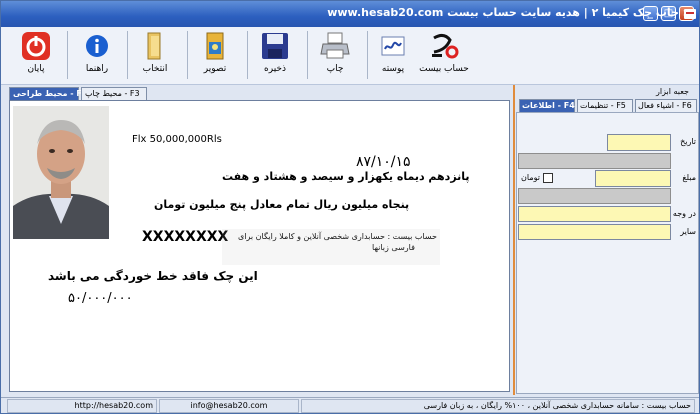 Image resolution: width=700 pixels, height=414 pixels. I want to click on signature-icon, so click(393, 46).